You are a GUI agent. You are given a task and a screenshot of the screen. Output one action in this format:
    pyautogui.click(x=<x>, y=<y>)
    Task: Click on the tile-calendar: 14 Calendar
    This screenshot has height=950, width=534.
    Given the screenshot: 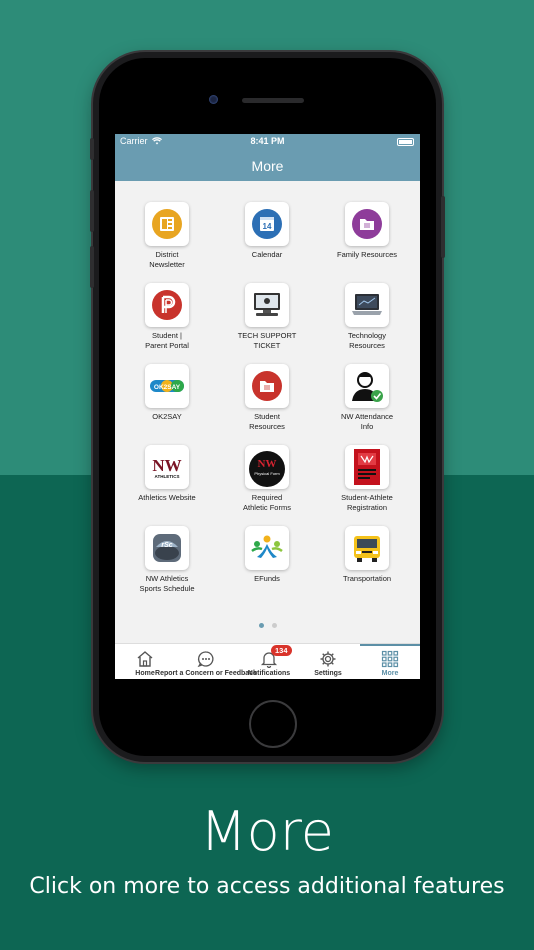 What is the action you would take?
    pyautogui.click(x=267, y=231)
    